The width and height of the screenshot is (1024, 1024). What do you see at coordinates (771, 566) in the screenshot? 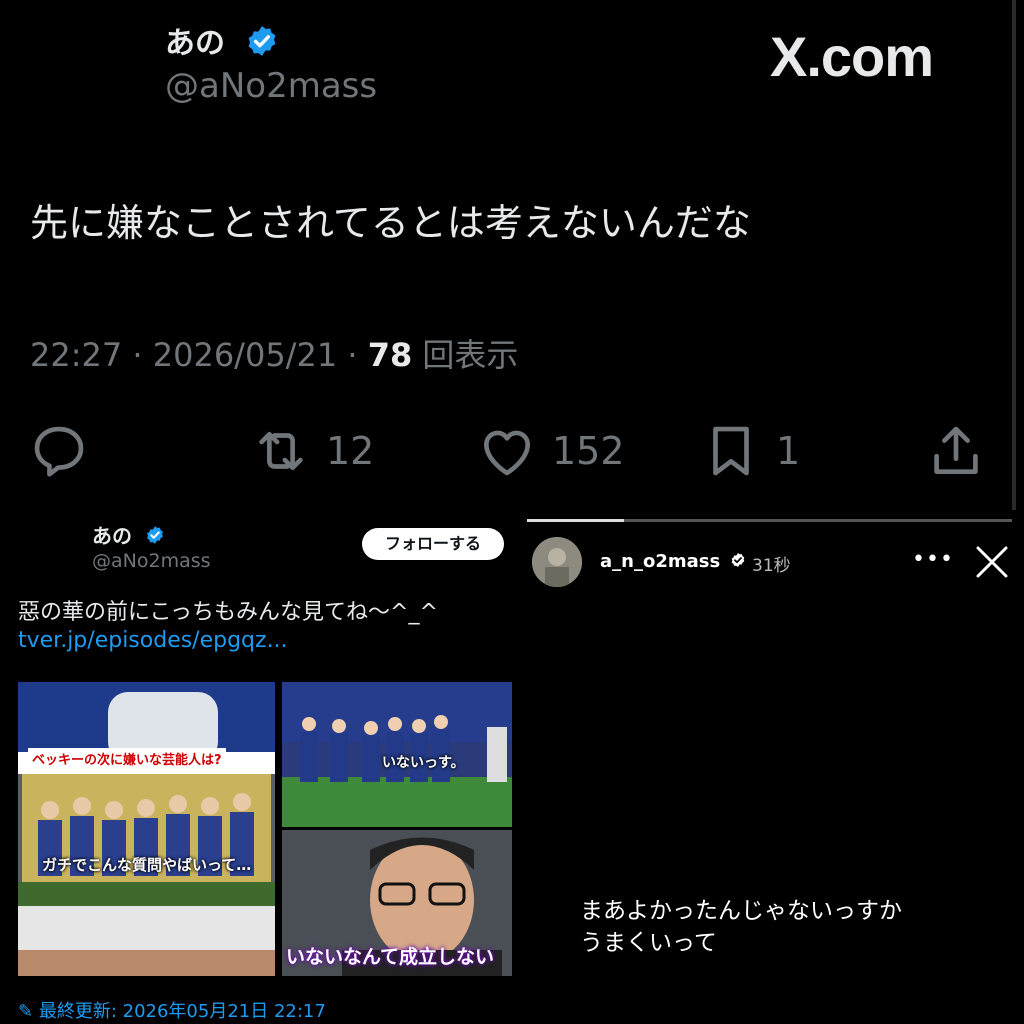
I see `story-timestamp: 31秒` at bounding box center [771, 566].